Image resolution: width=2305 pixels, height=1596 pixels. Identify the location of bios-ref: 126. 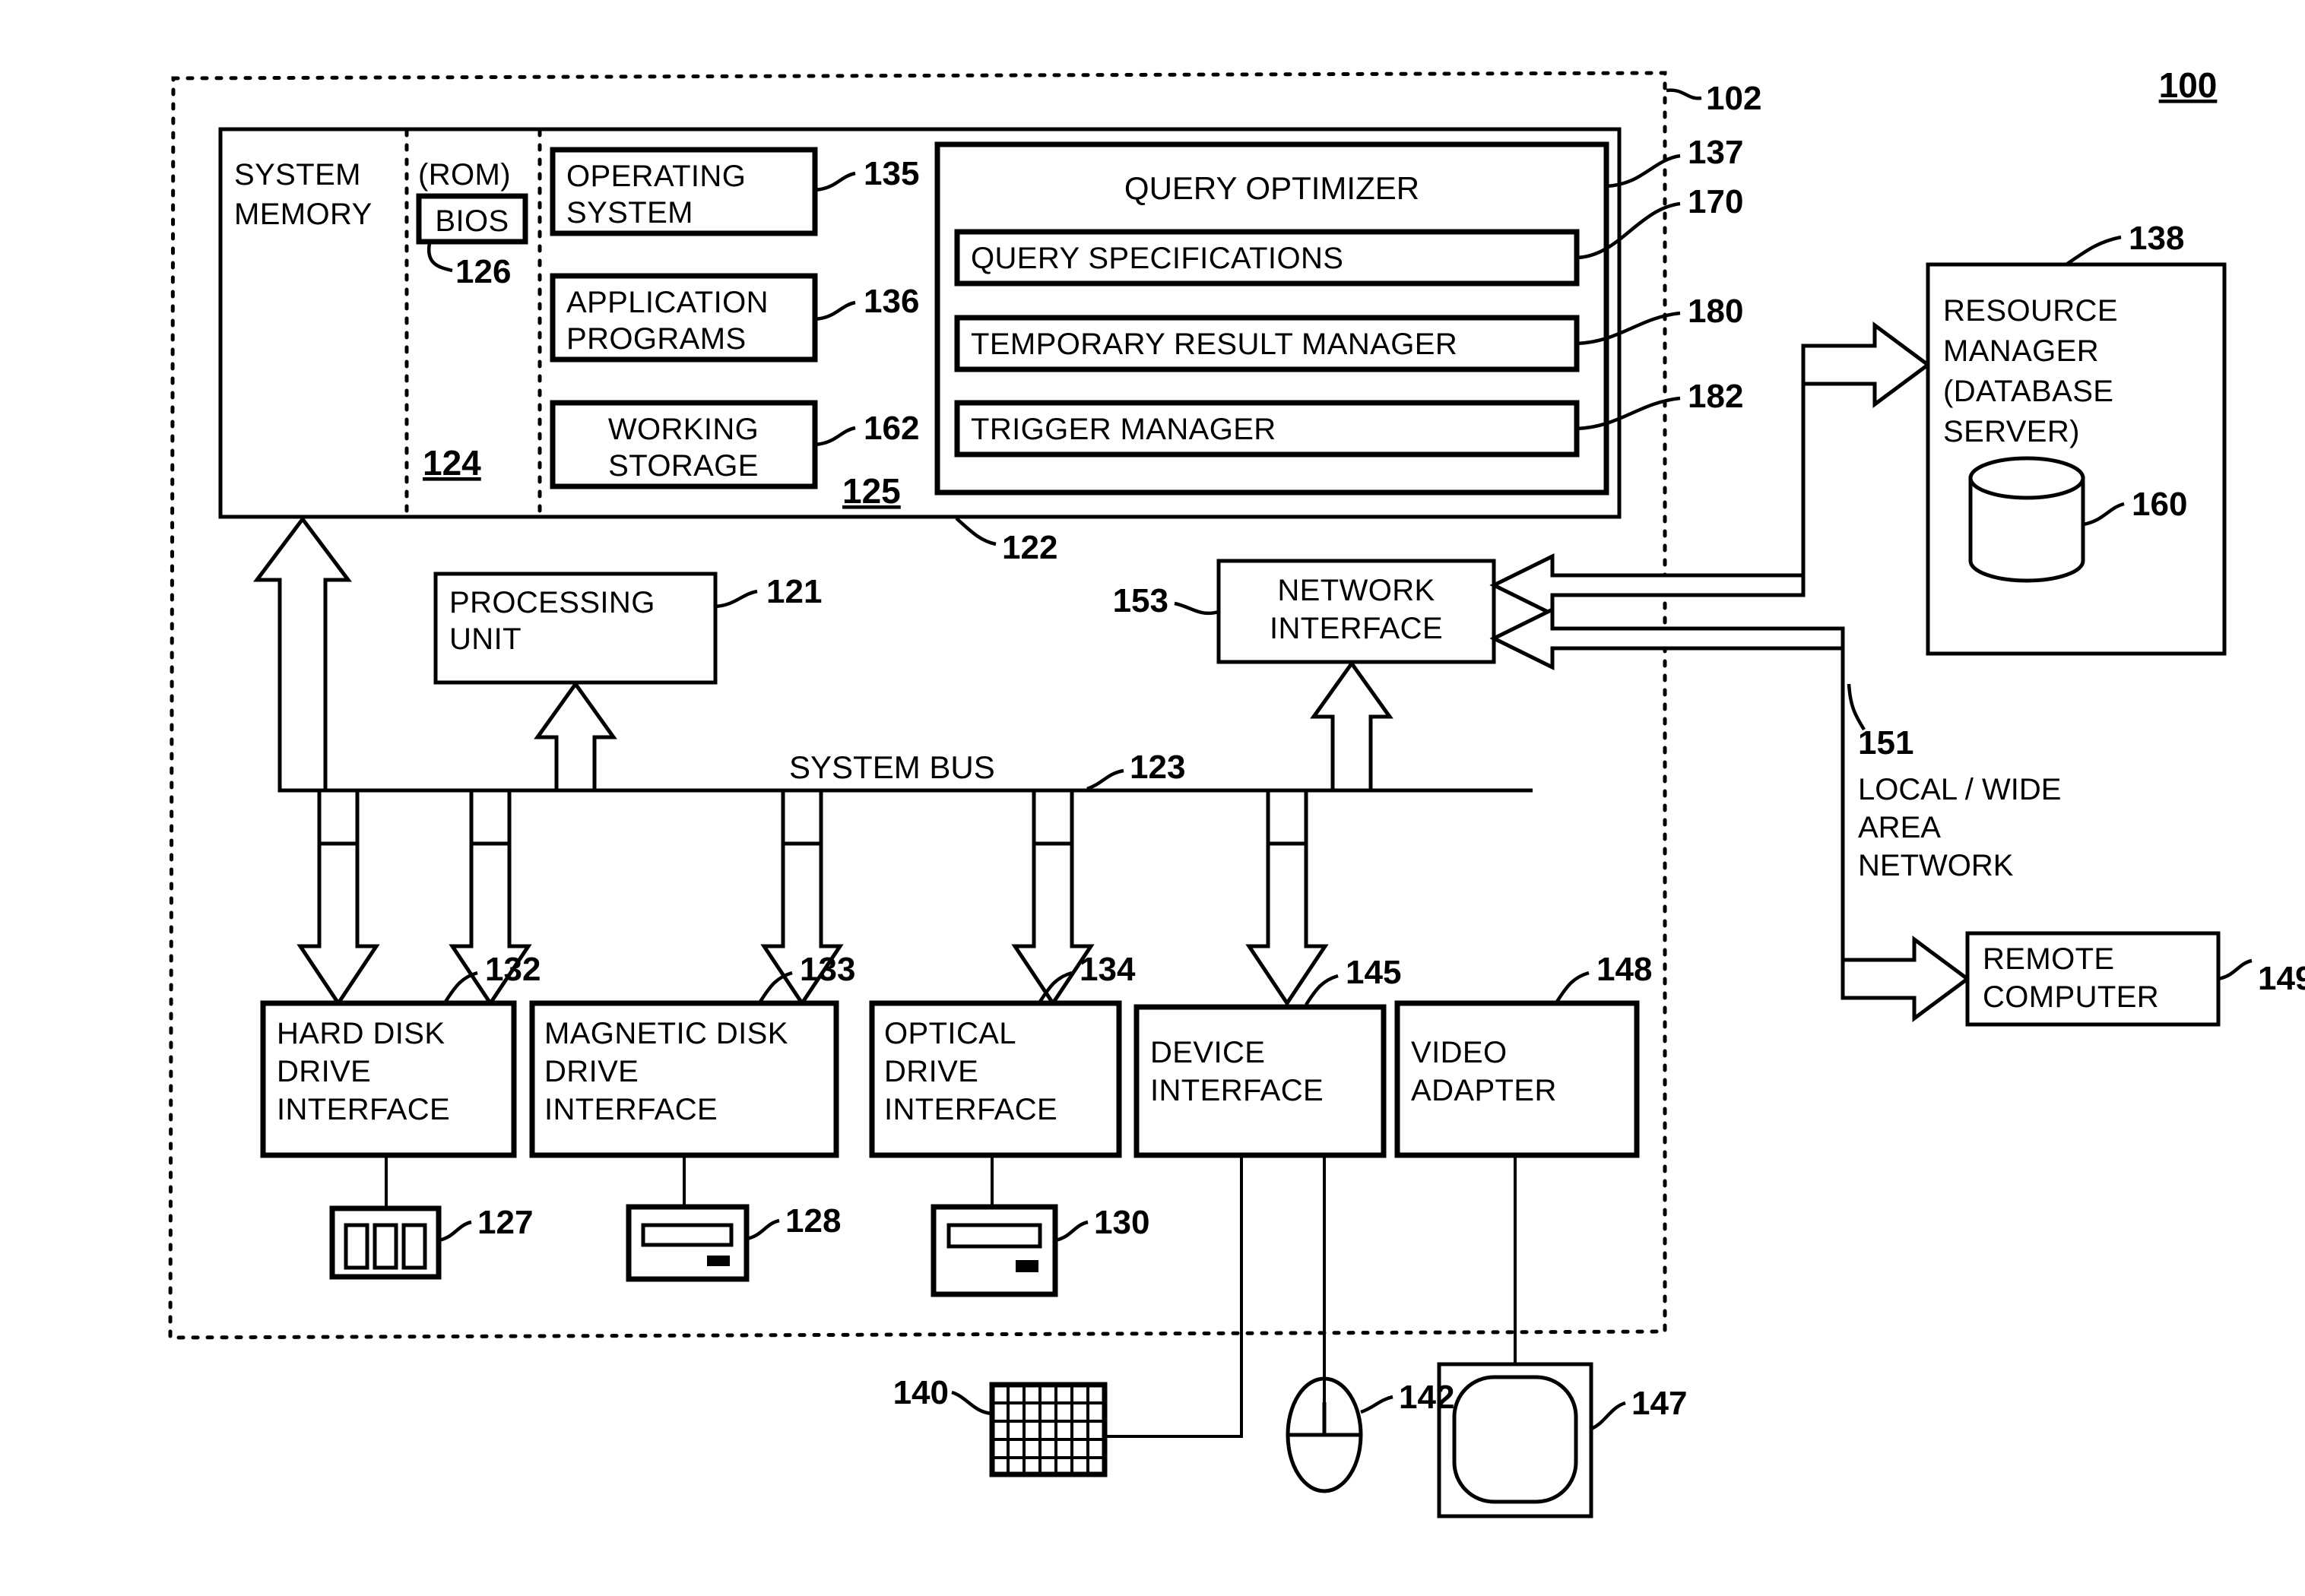
(483, 271).